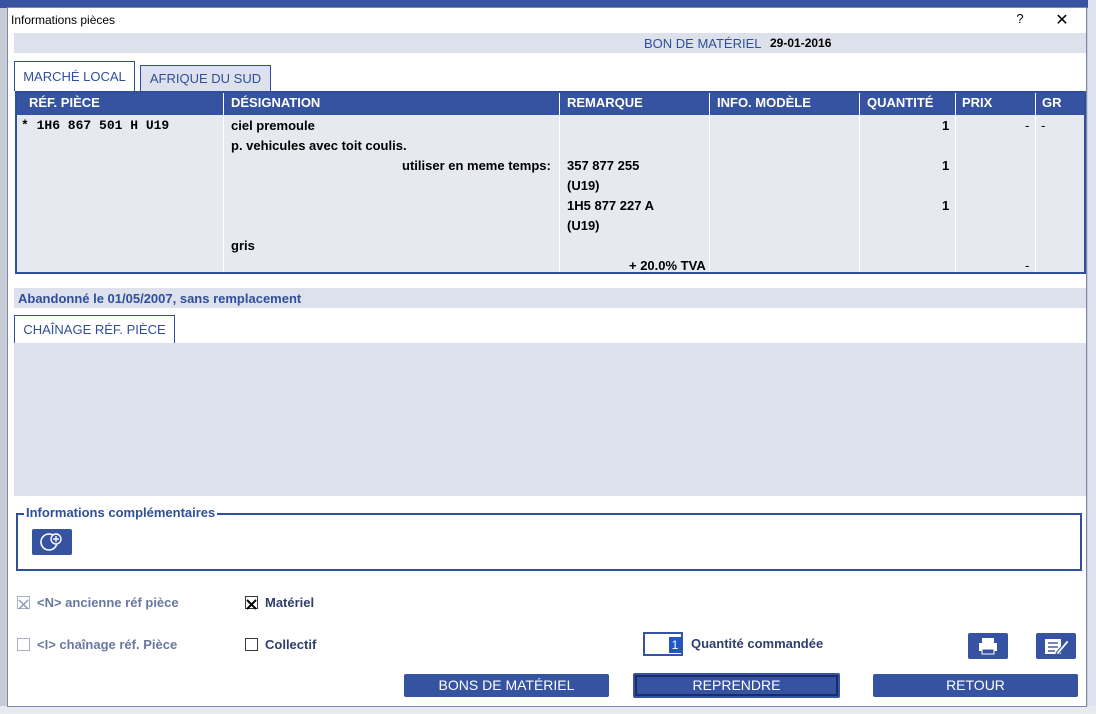 The height and width of the screenshot is (714, 1096). I want to click on info-label: Informations complémentaires, so click(121, 512).